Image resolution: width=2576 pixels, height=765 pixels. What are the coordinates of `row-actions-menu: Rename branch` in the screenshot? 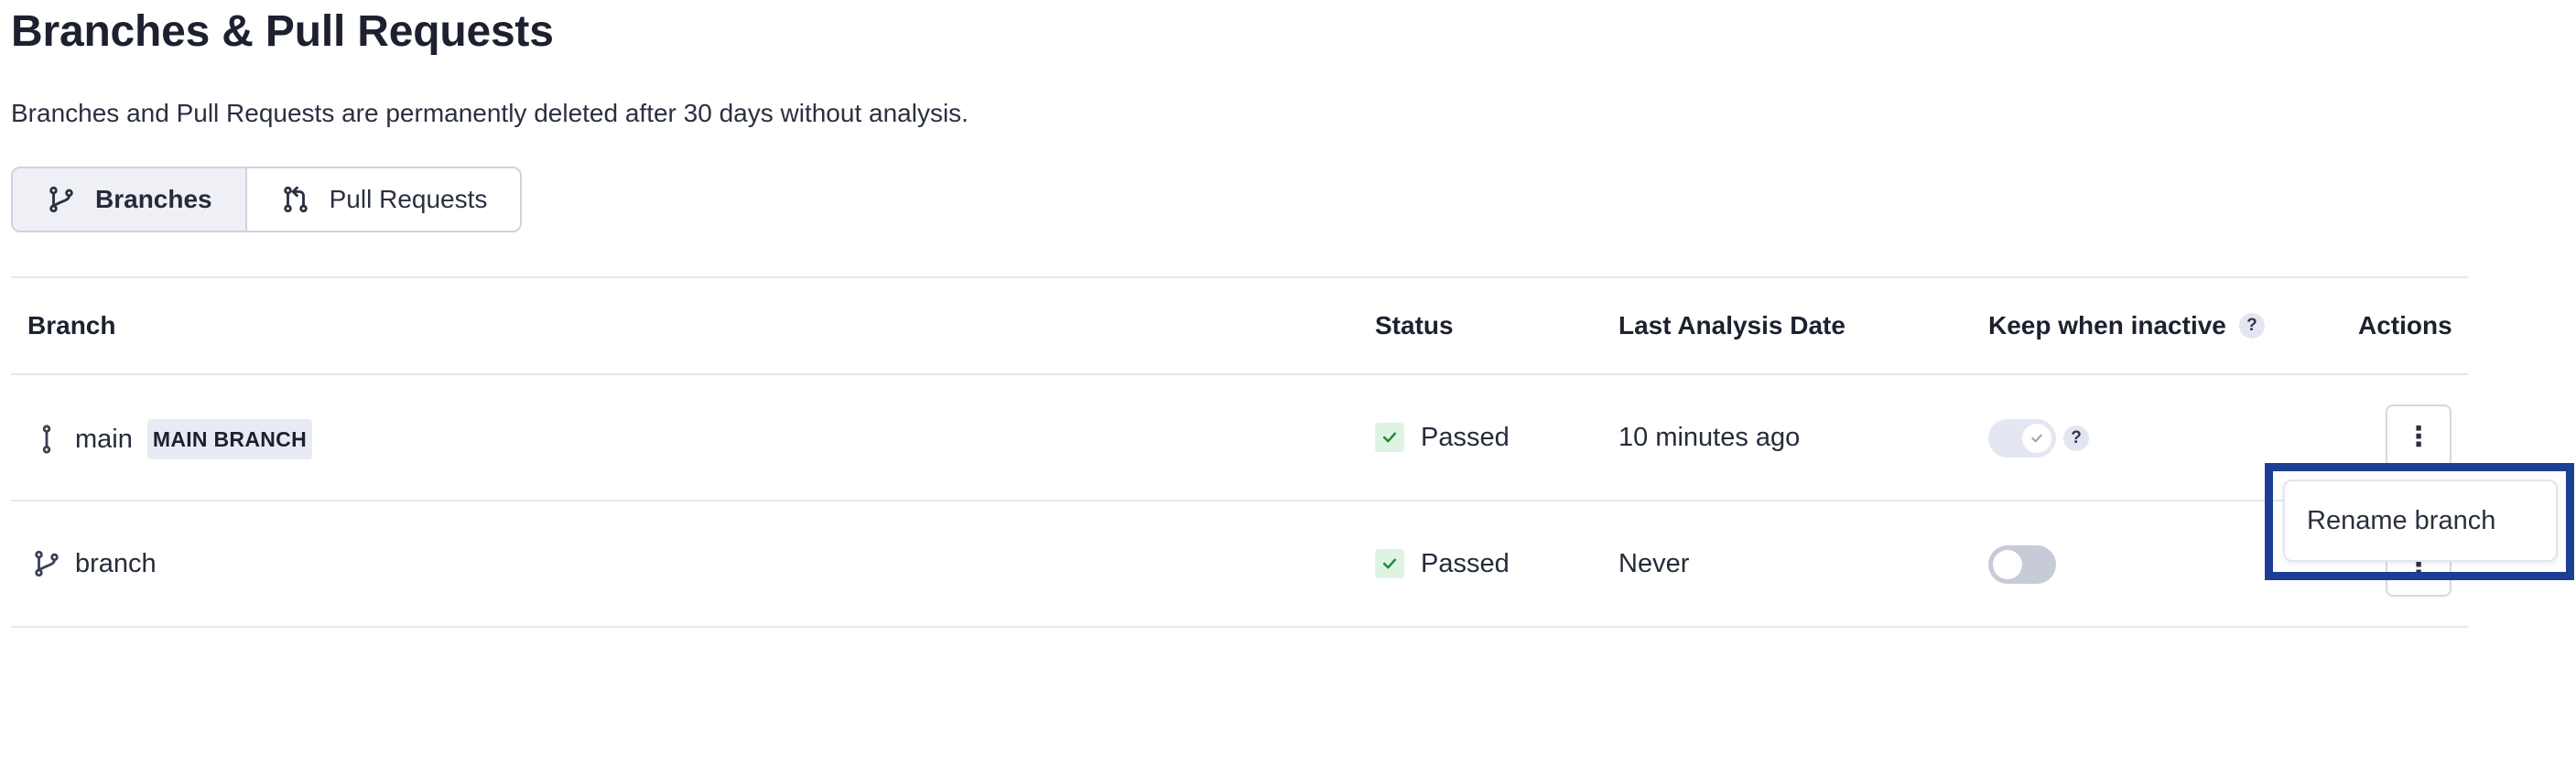 It's located at (2420, 520).